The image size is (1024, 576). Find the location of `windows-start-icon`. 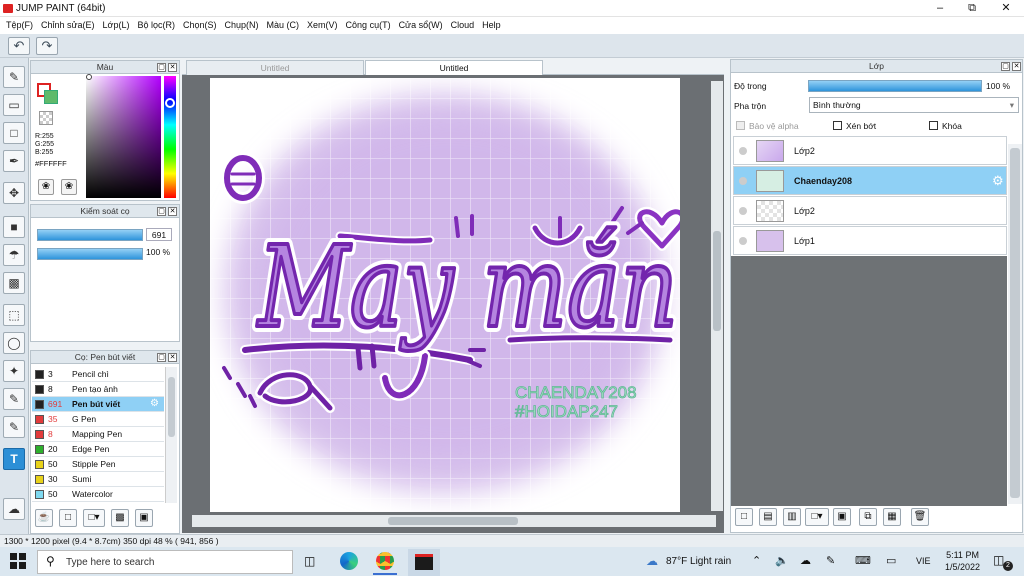

windows-start-icon is located at coordinates (18, 561).